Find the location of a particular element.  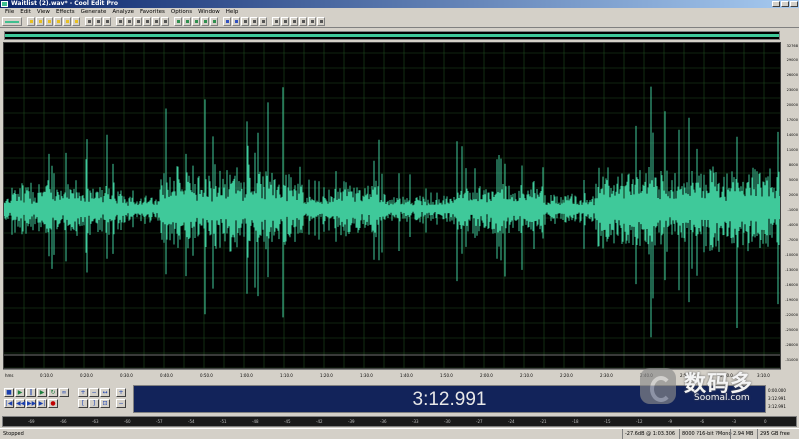

zoom-vertical-in-icon: + is located at coordinates (121, 392).